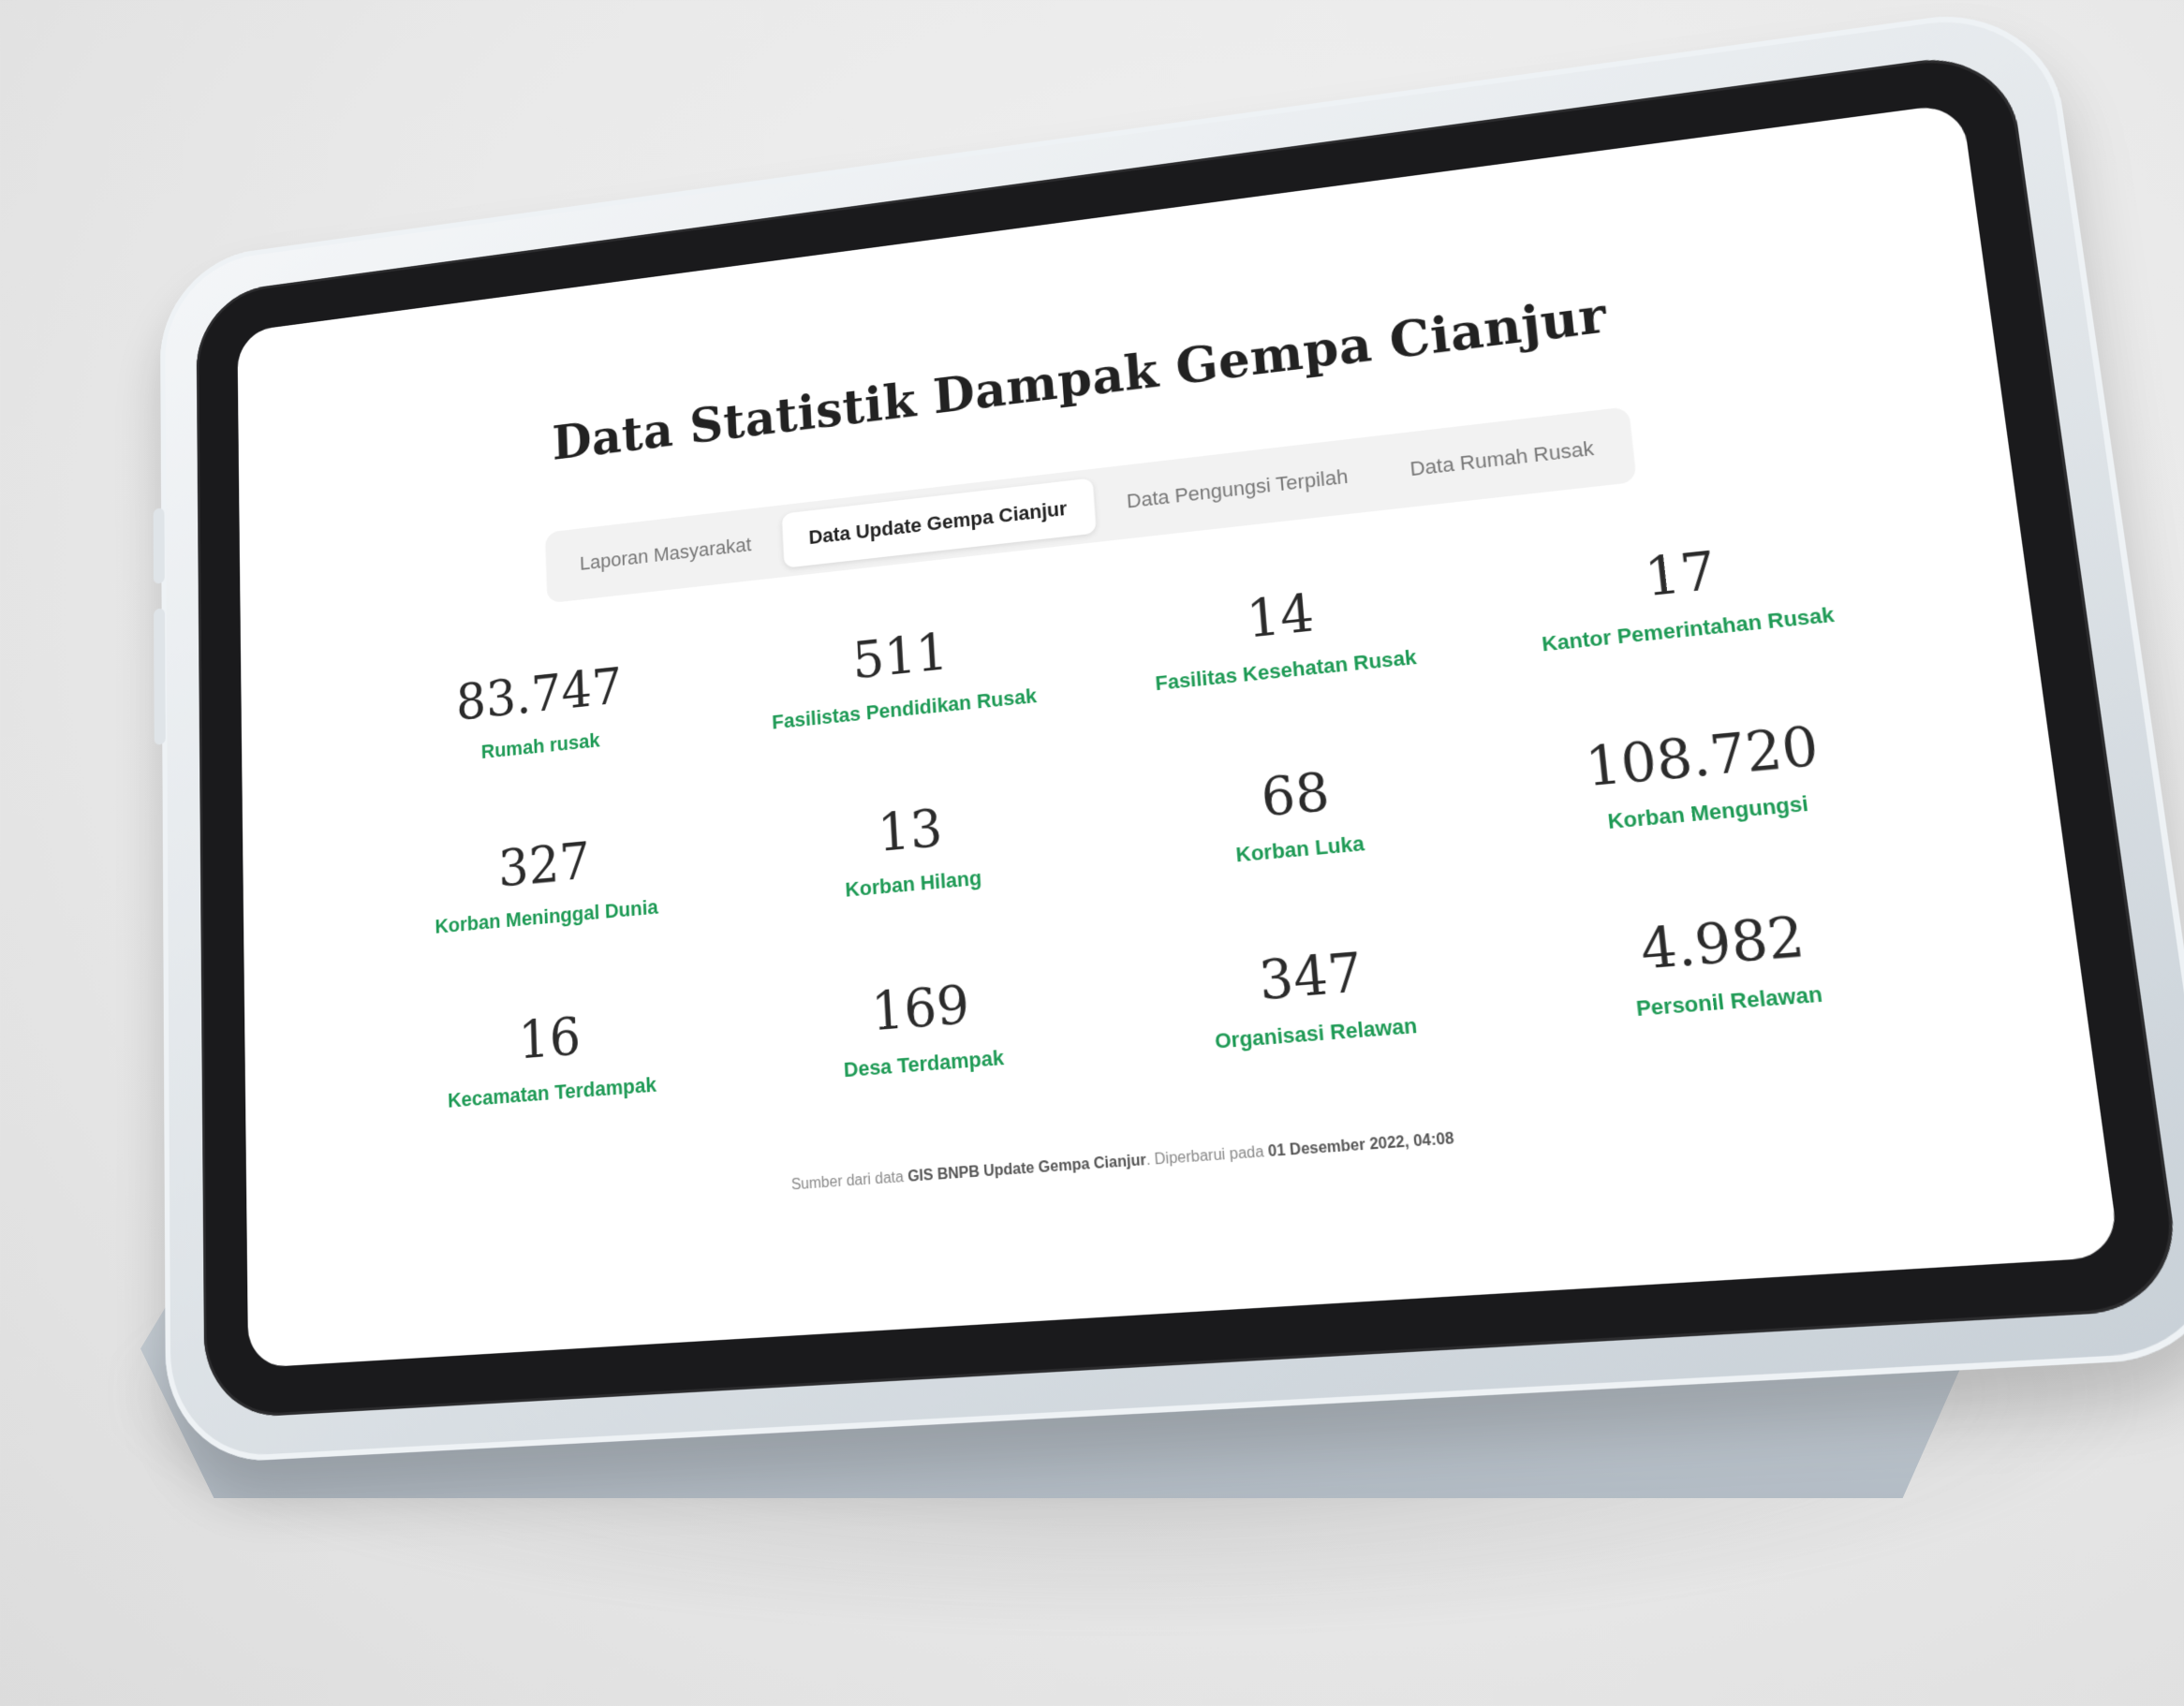  I want to click on stat-organisasi-relawan: 347 Organisasi Relawan, so click(1314, 996).